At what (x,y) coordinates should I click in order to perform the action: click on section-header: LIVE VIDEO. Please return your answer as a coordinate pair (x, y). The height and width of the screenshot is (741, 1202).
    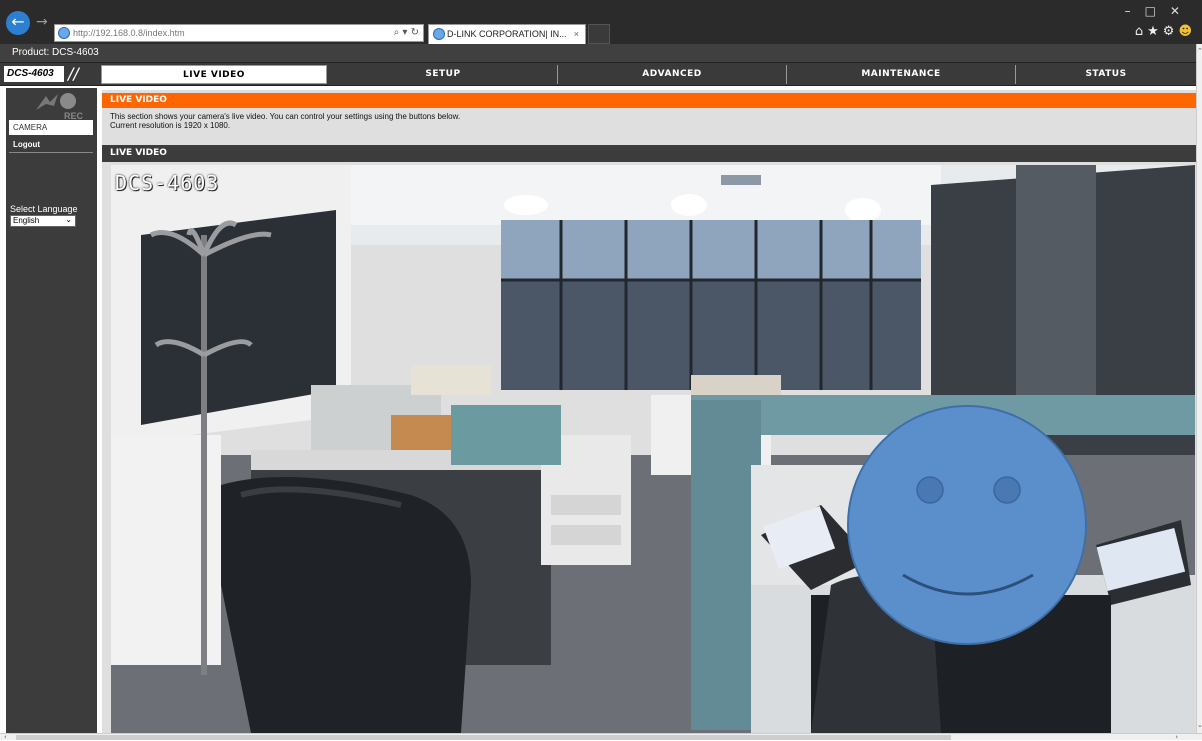
    Looking at the image, I should click on (649, 100).